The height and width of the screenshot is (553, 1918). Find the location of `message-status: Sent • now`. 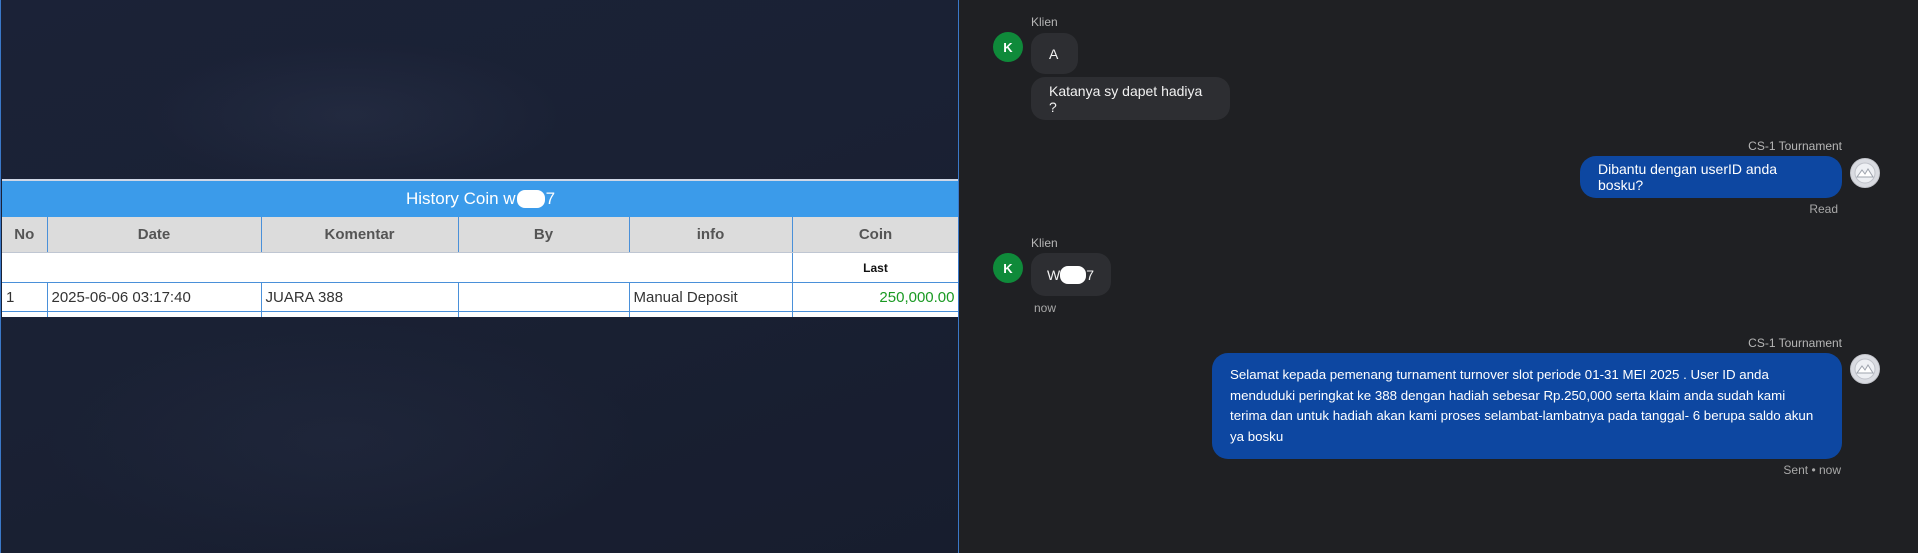

message-status: Sent • now is located at coordinates (1812, 470).